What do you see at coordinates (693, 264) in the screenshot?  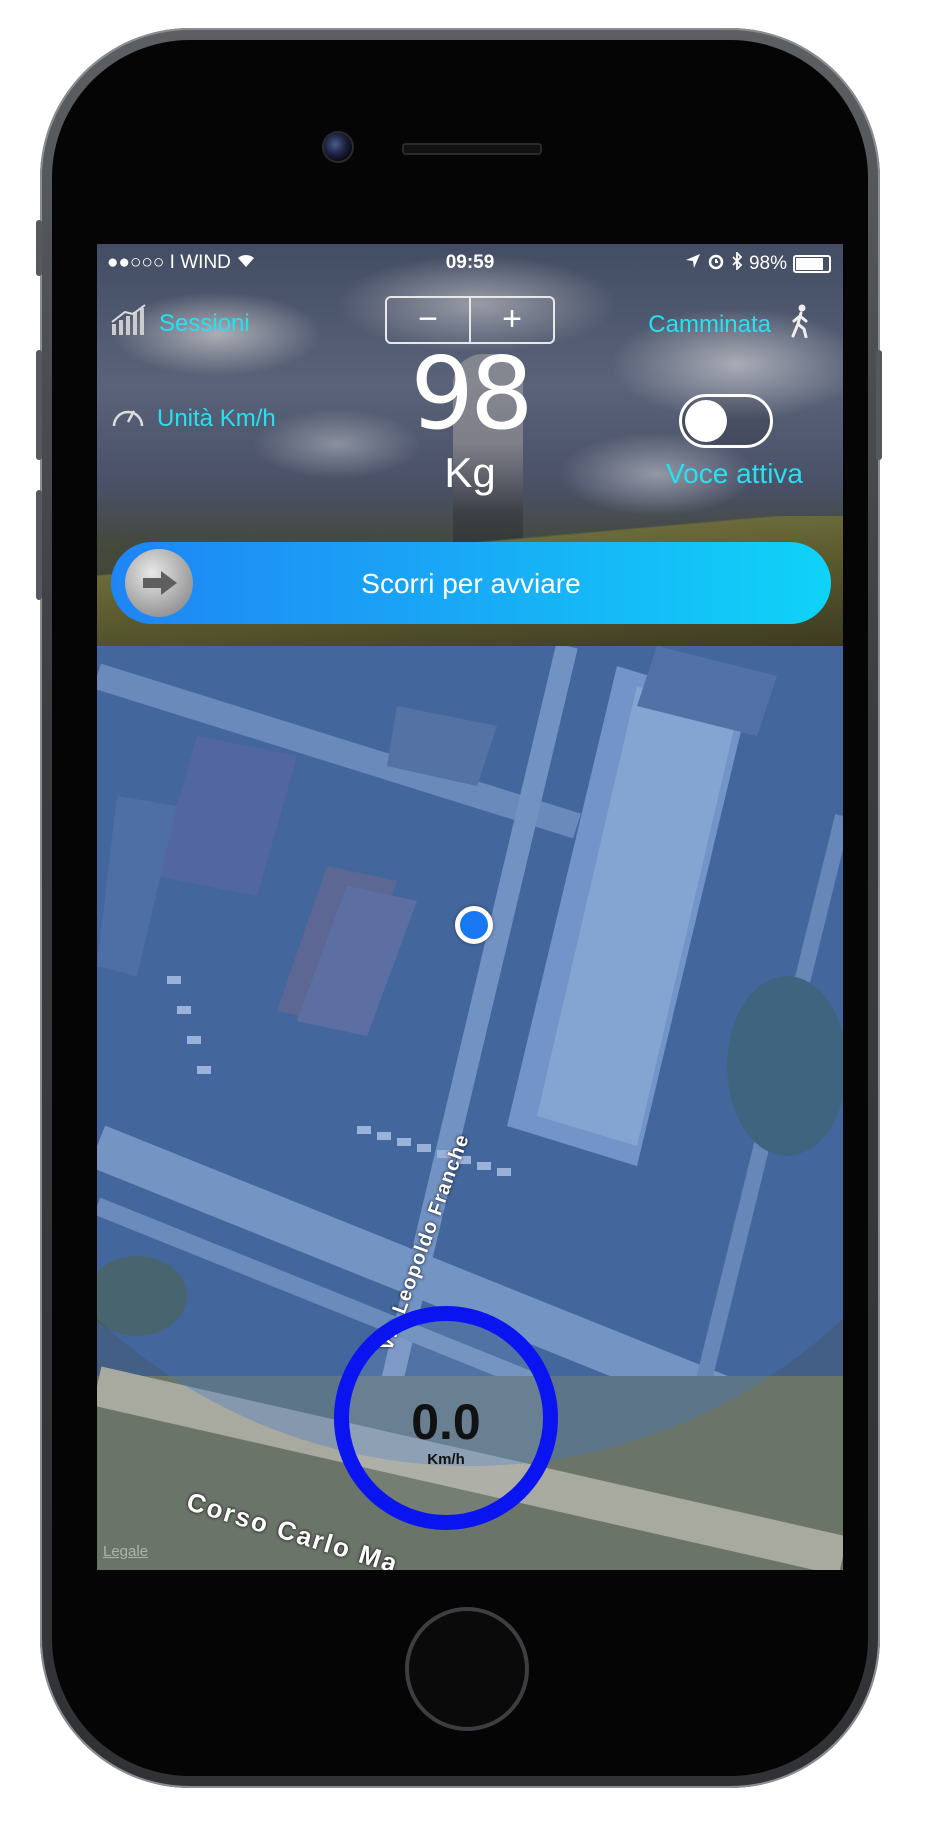 I see `location-arrow-icon` at bounding box center [693, 264].